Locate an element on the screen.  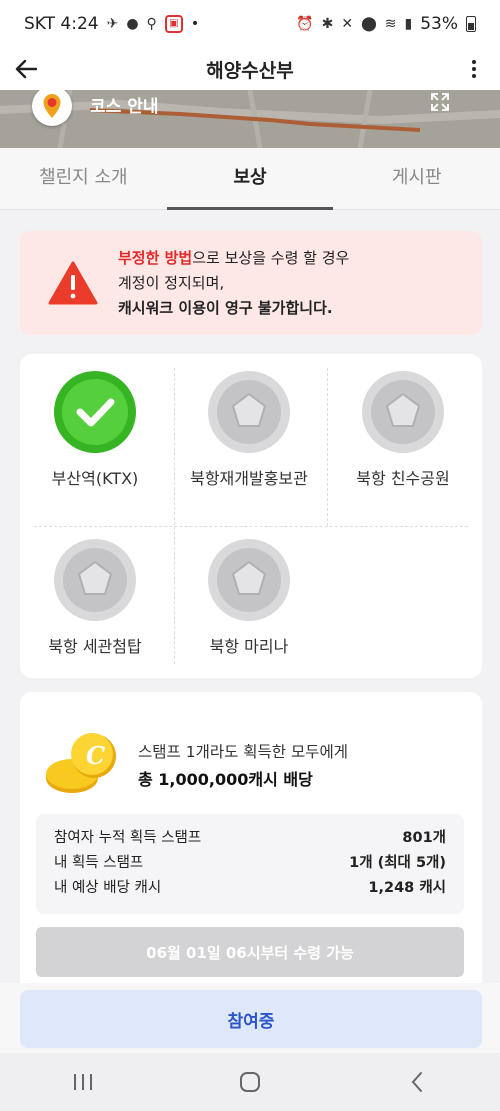
chevron-left-icon is located at coordinates (416, 1082).